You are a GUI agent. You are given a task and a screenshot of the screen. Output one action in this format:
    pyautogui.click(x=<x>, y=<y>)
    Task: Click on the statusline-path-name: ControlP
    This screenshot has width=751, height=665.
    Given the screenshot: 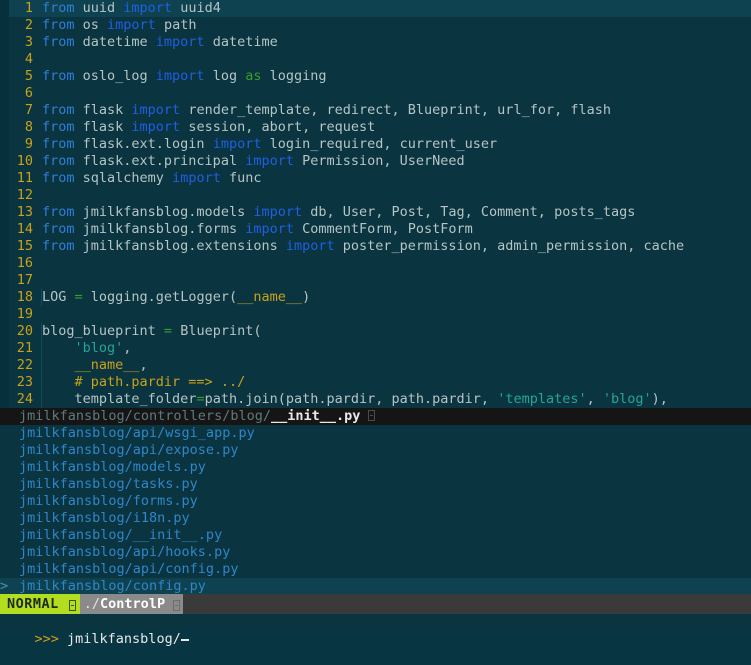 What is the action you would take?
    pyautogui.click(x=133, y=604)
    